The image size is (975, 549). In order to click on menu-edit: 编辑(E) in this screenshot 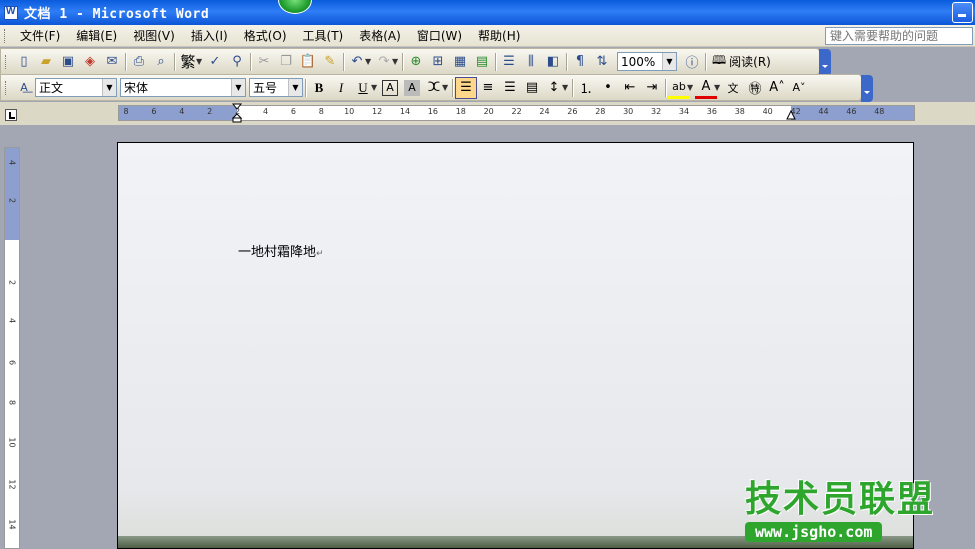, I will do `click(96, 36)`.